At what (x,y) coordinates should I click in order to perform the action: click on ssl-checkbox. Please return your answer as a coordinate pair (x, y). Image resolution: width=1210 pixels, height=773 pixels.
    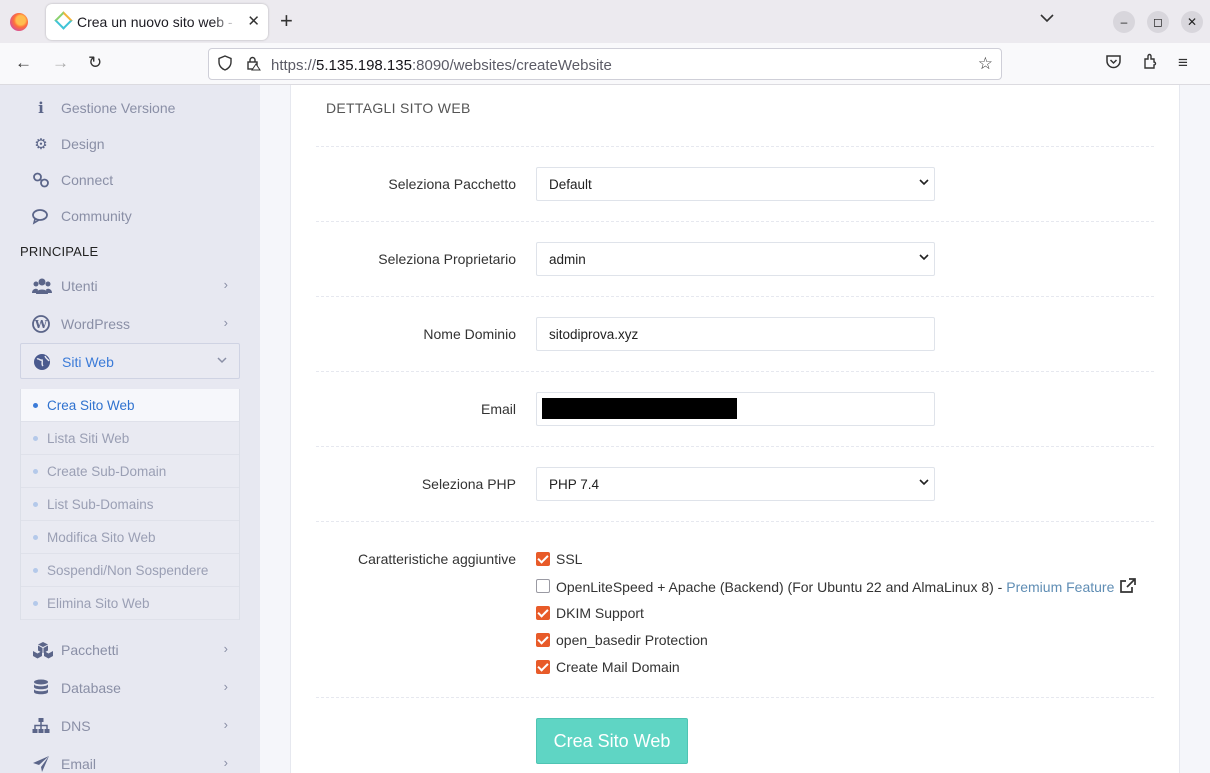
    Looking at the image, I should click on (543, 559).